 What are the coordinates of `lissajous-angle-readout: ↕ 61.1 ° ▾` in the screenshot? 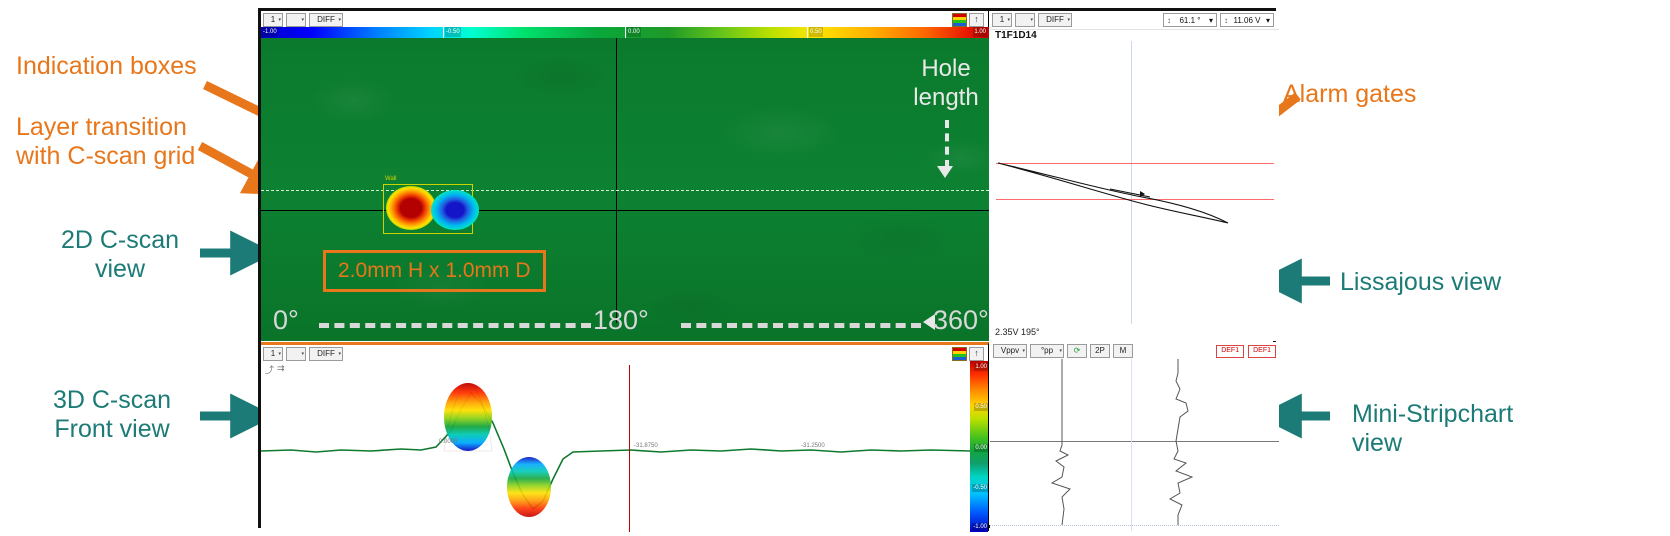 It's located at (1190, 20).